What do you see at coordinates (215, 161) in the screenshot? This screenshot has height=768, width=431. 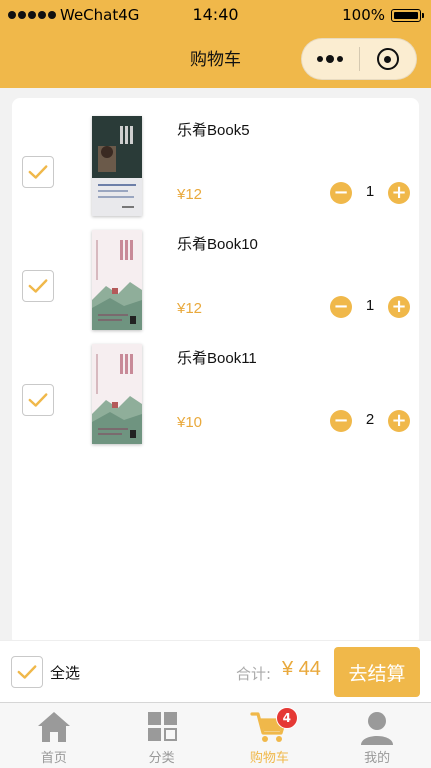 I see `cart-item: 乐肴Book5 ¥12 − 1 +` at bounding box center [215, 161].